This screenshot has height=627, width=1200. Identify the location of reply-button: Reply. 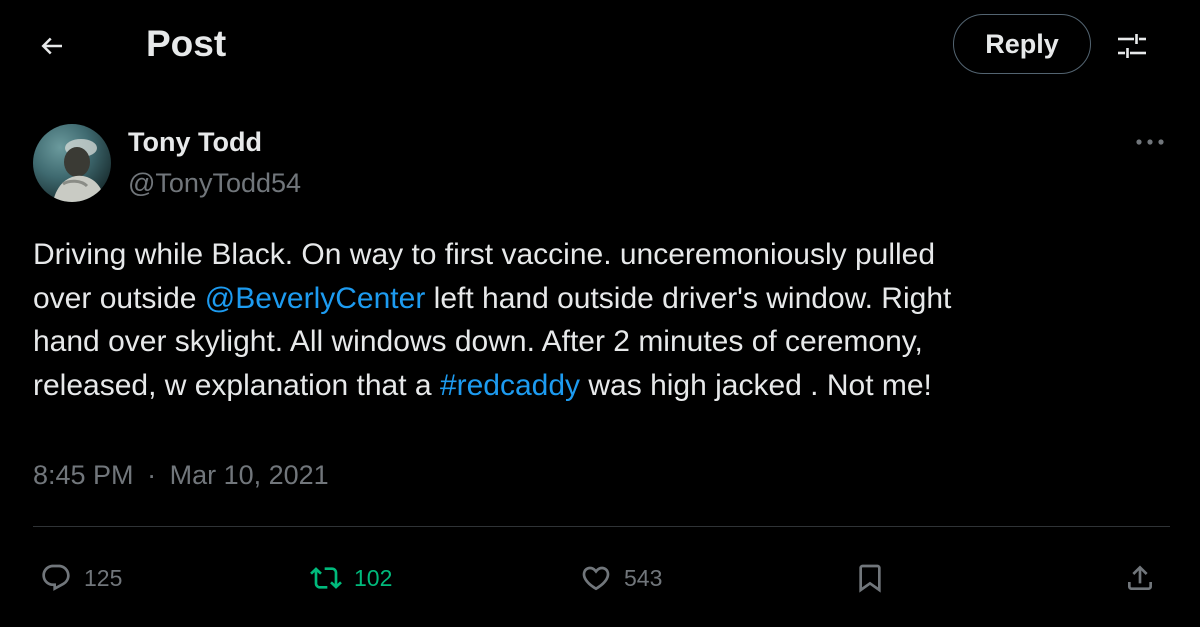
(1022, 44).